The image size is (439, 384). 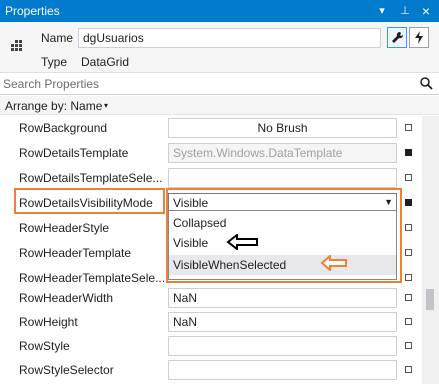 I want to click on type-value: DataGrid, so click(x=105, y=62).